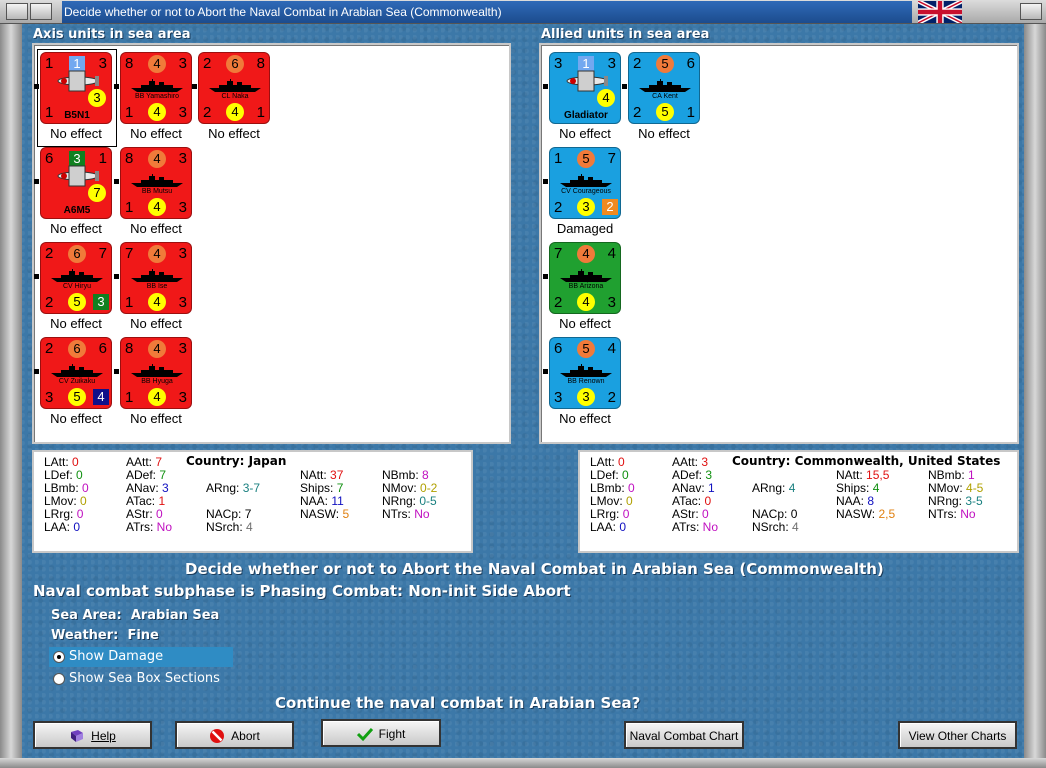  Describe the element at coordinates (956, 488) in the screenshot. I see `stat-nmov: NMov: 4-5` at that location.